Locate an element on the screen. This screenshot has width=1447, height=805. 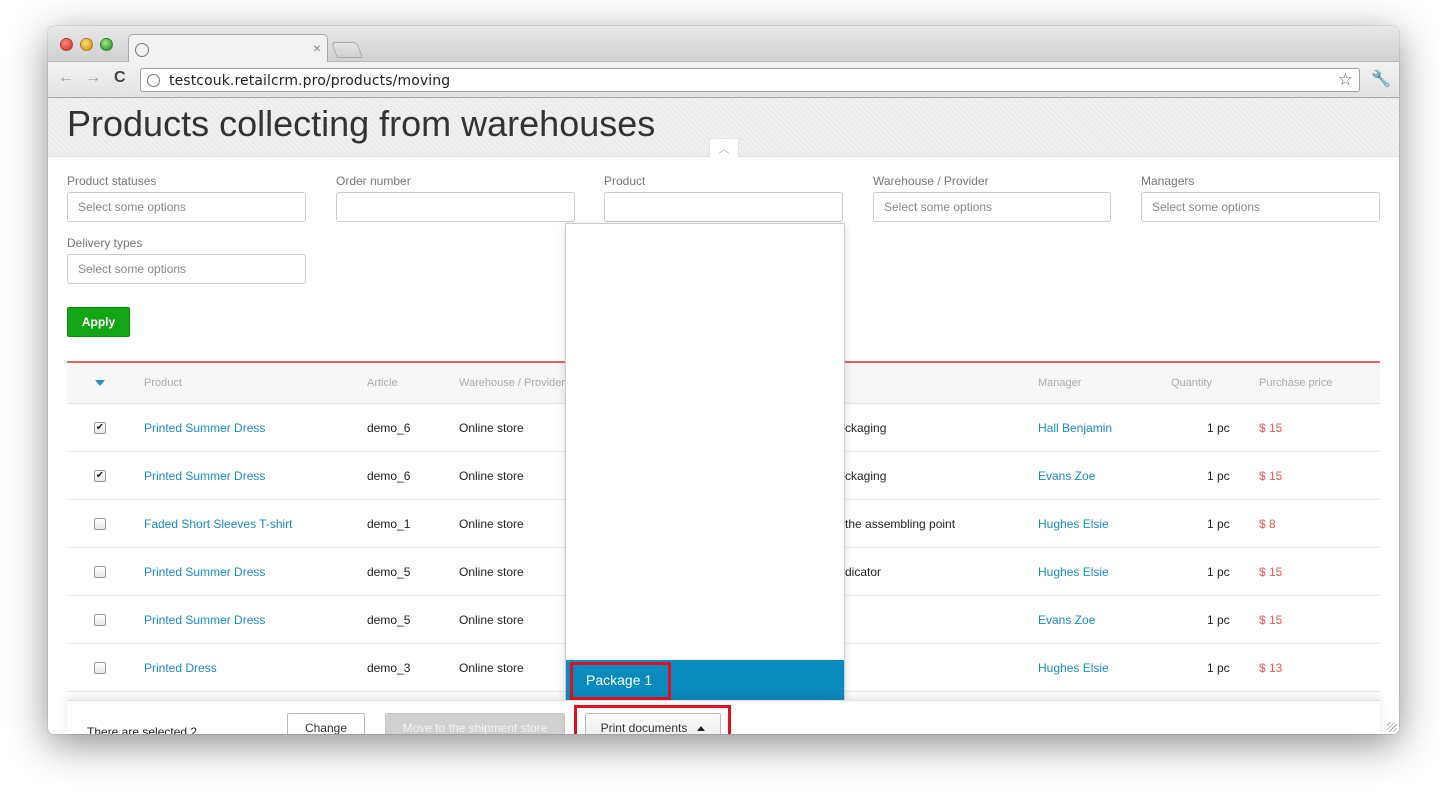
site-info-icon is located at coordinates (153, 80).